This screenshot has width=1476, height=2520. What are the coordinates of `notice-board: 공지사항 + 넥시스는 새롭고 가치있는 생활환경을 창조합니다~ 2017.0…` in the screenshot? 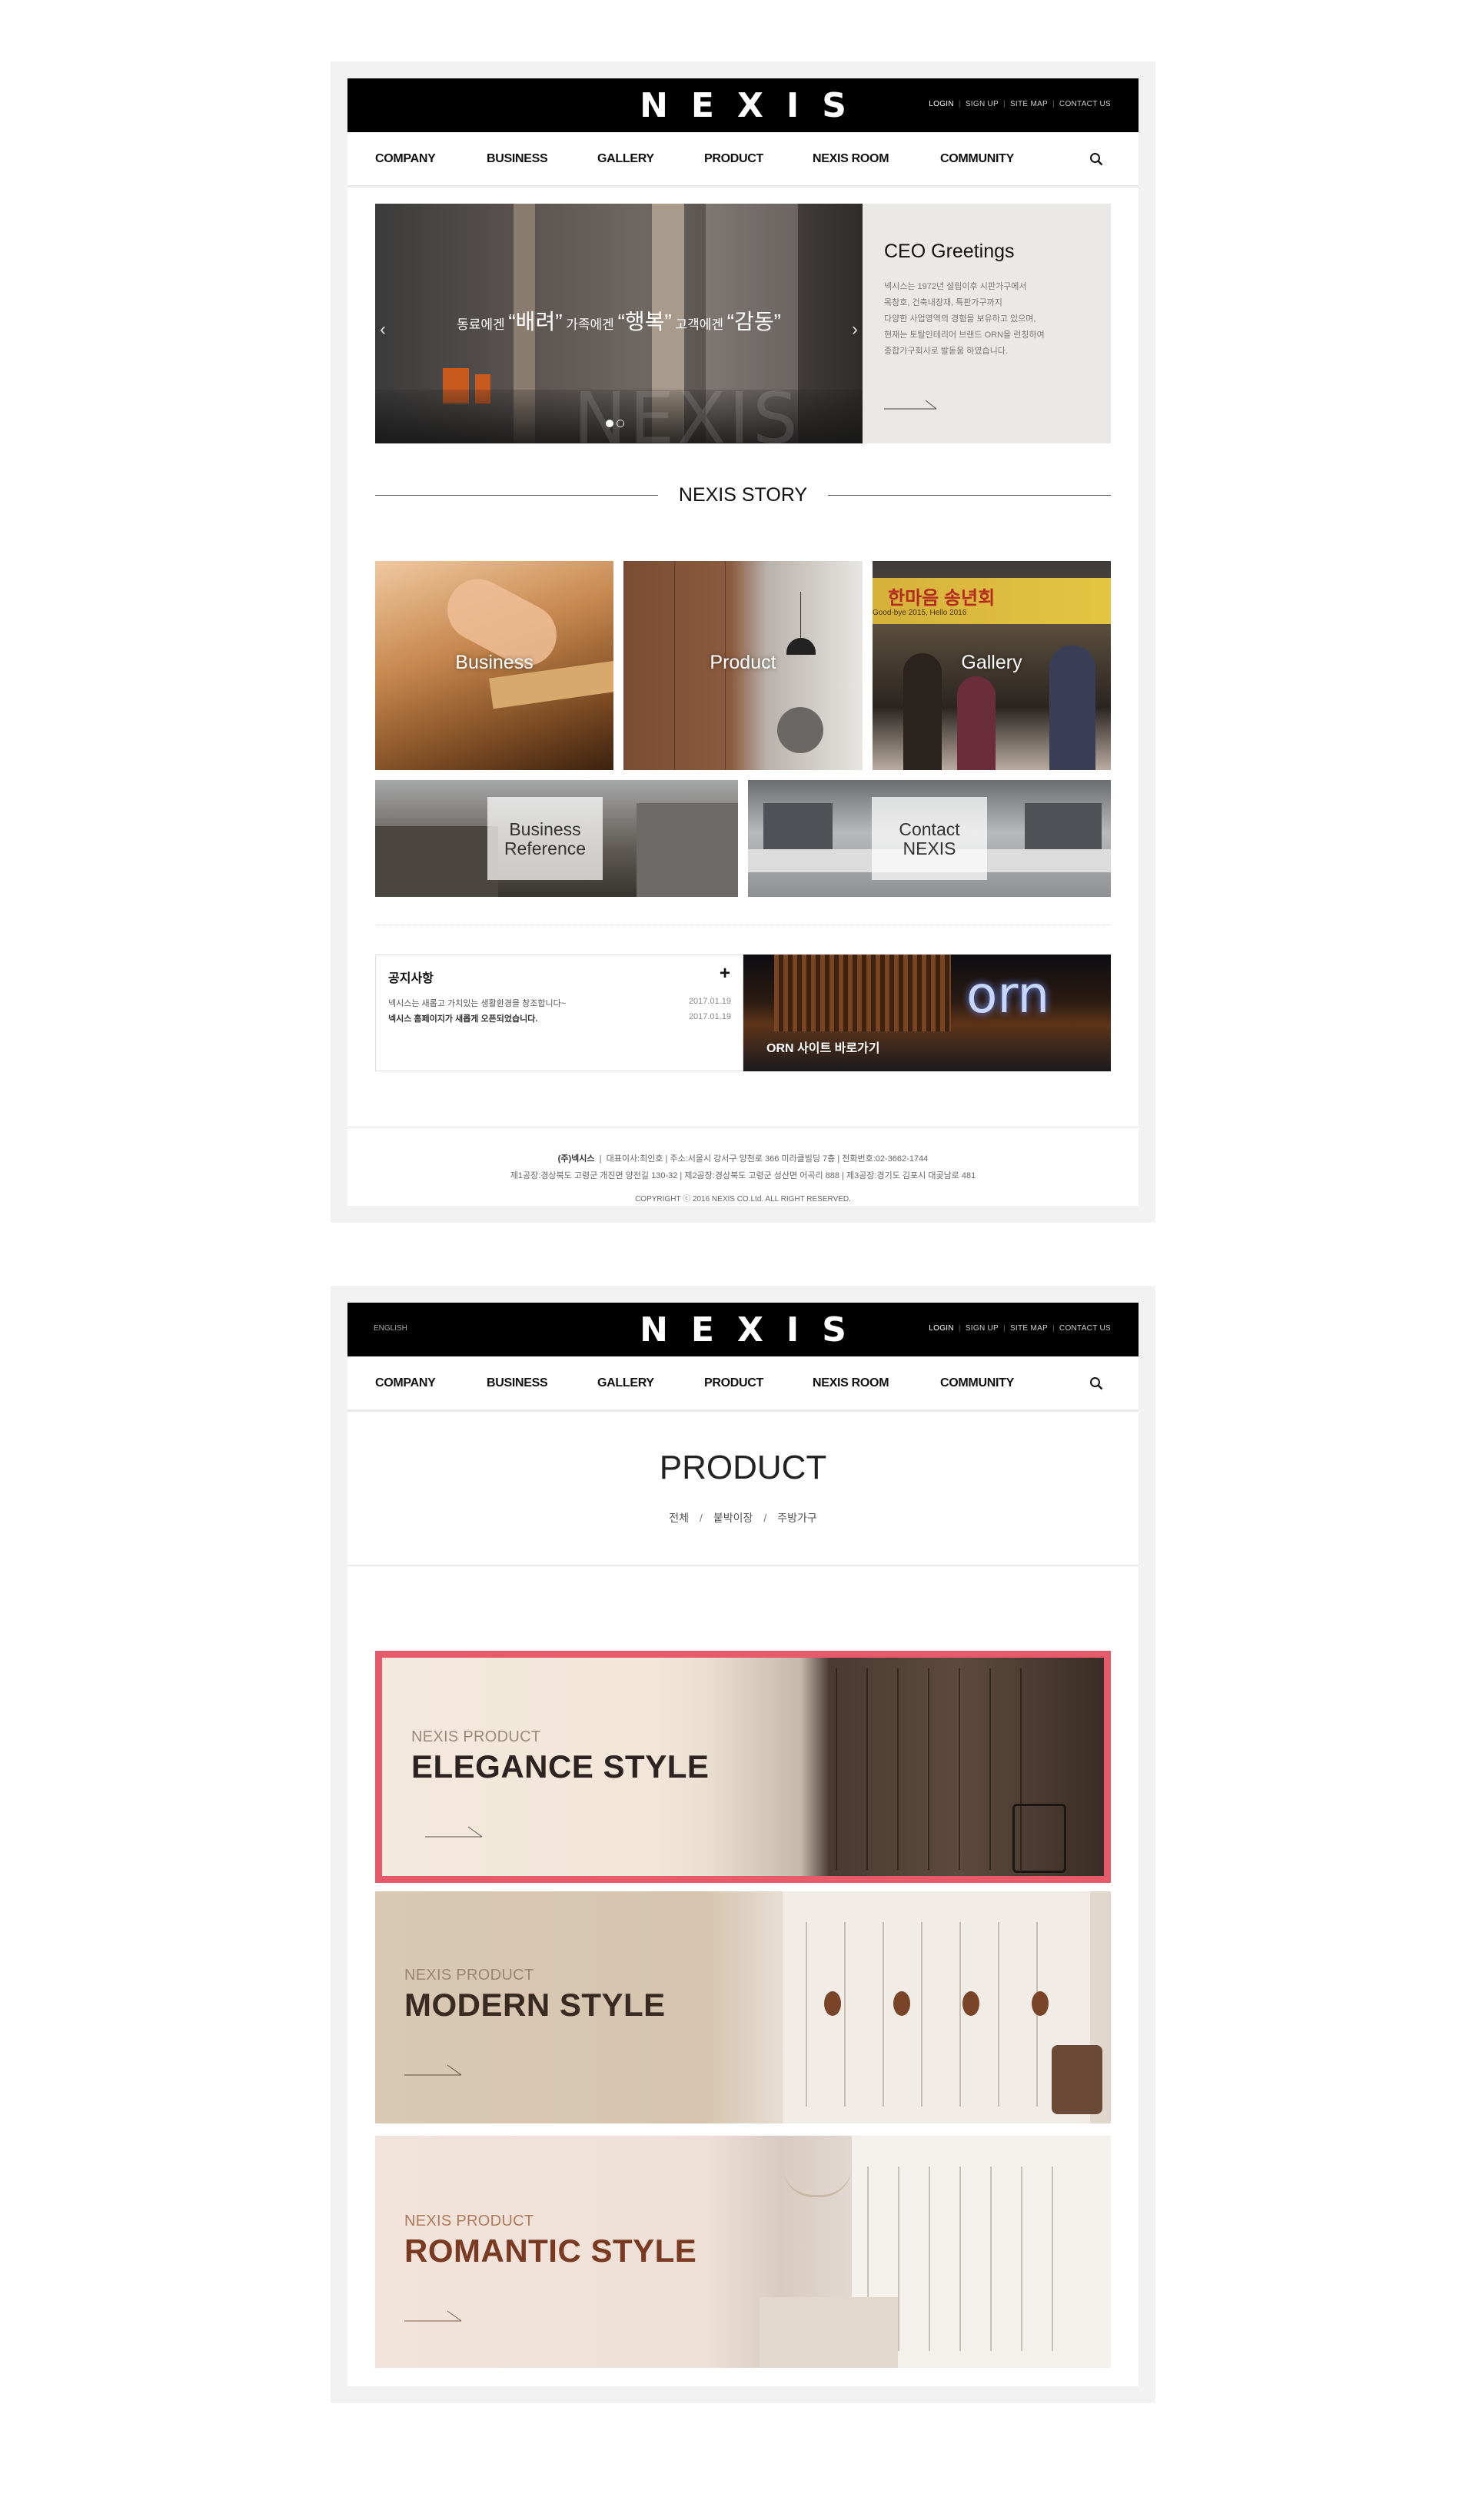 It's located at (559, 1013).